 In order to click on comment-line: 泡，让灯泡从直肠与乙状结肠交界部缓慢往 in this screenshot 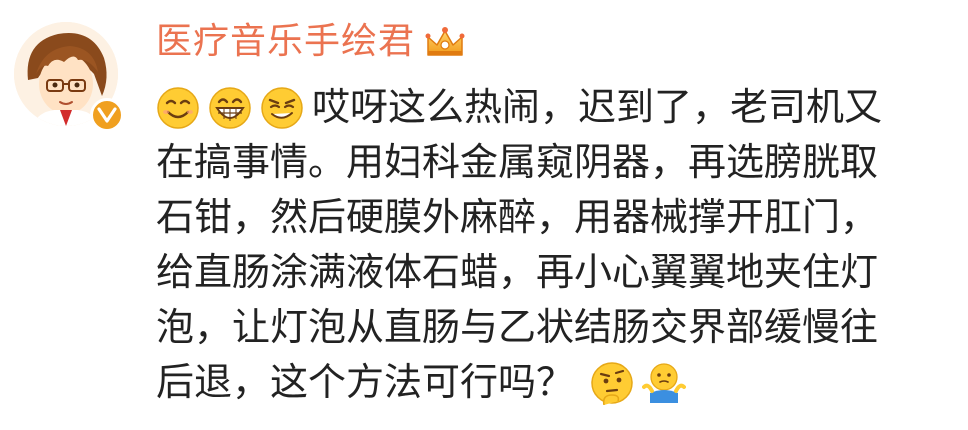, I will do `click(556, 327)`.